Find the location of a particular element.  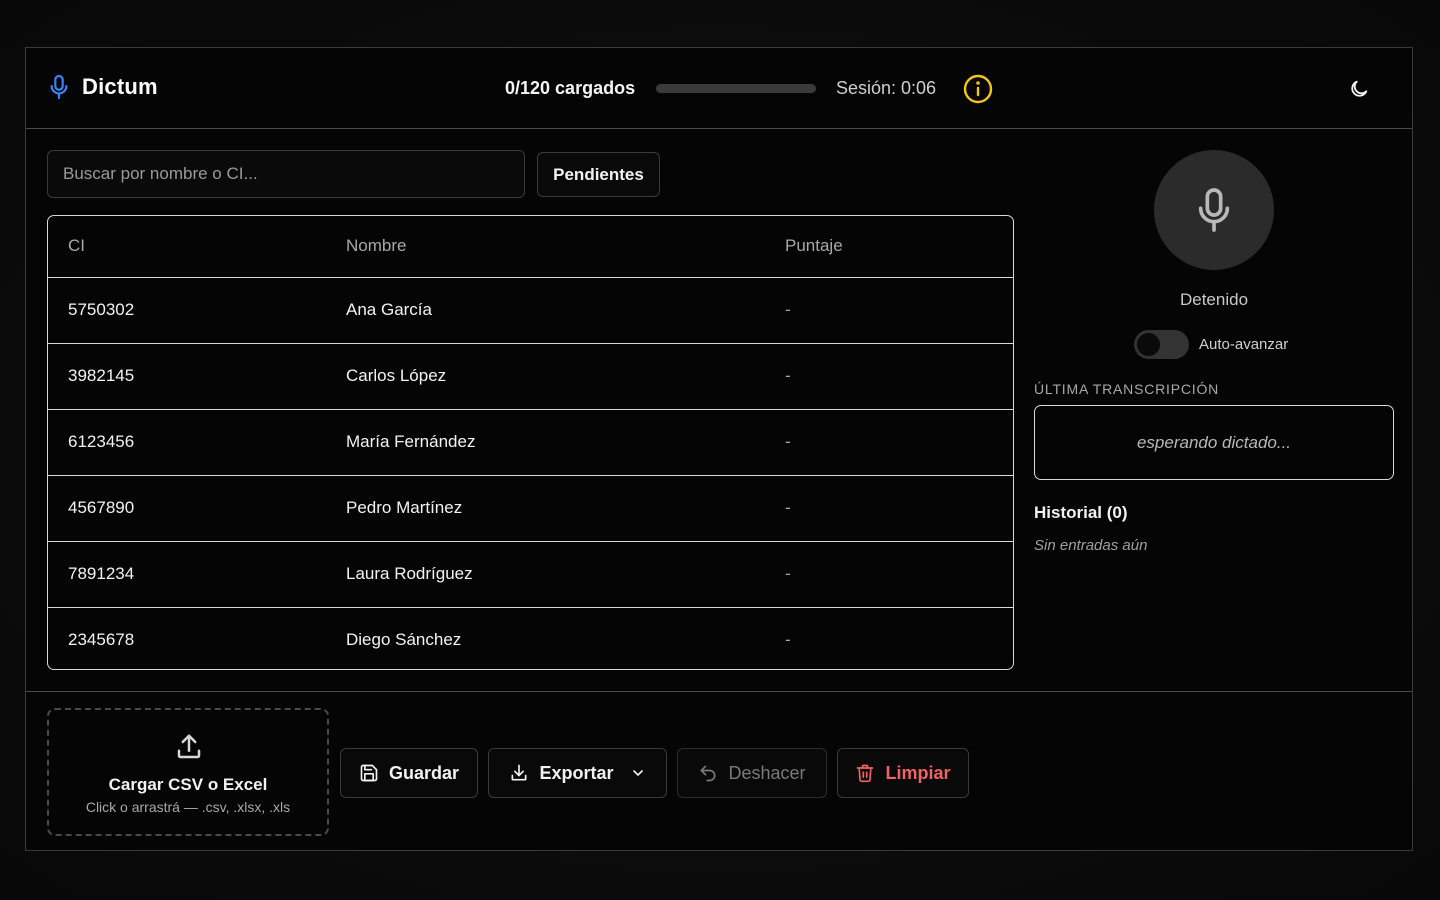

table-row: 6123456 María Fernández - is located at coordinates (530, 443).